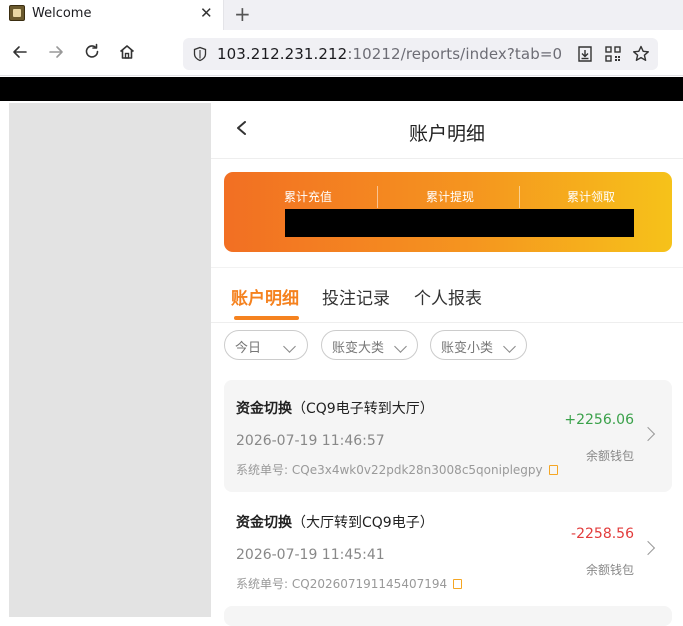 The width and height of the screenshot is (683, 626). I want to click on redacted-values, so click(459, 223).